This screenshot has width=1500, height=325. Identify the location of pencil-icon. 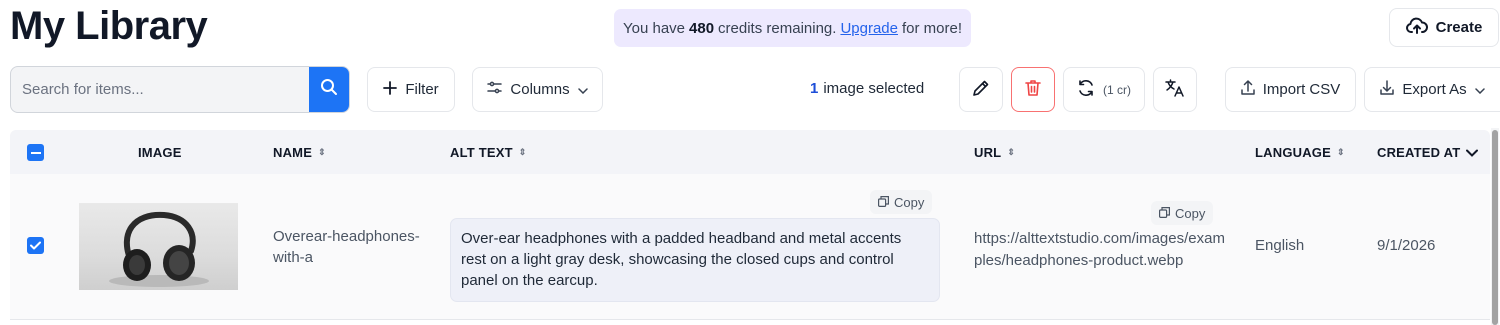
(981, 90).